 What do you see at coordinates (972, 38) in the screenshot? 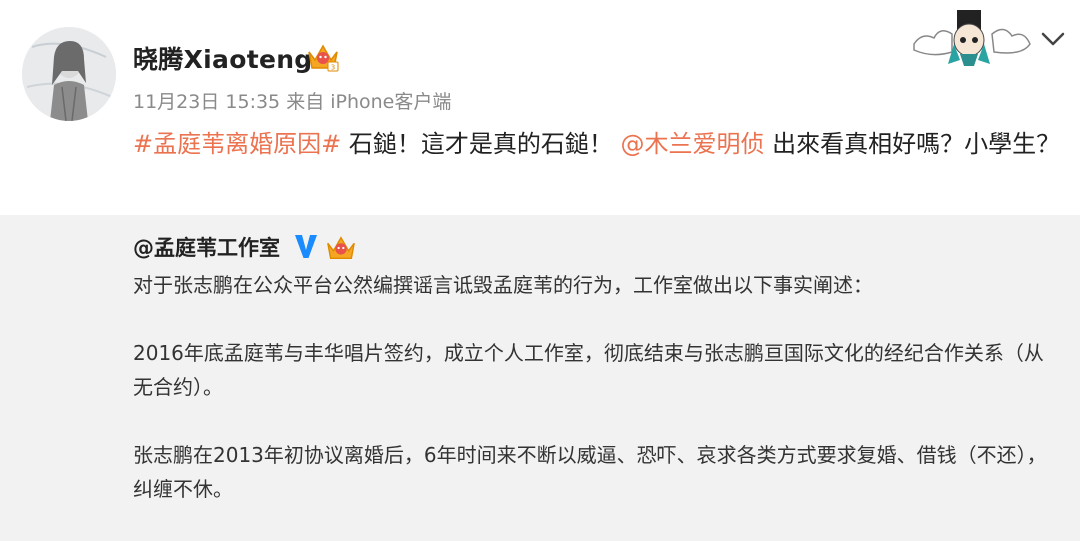
I see `card-decoration-icon` at bounding box center [972, 38].